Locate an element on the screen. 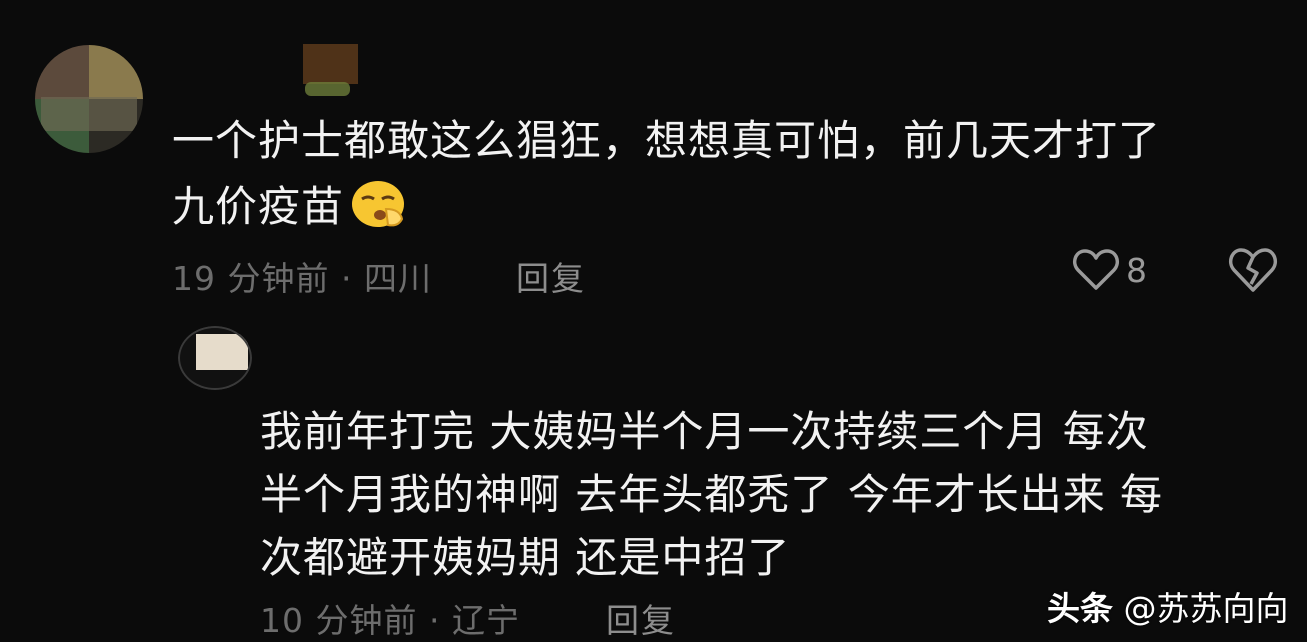 The image size is (1307, 642). watermark: 头条 @苏苏向向 is located at coordinates (1168, 606).